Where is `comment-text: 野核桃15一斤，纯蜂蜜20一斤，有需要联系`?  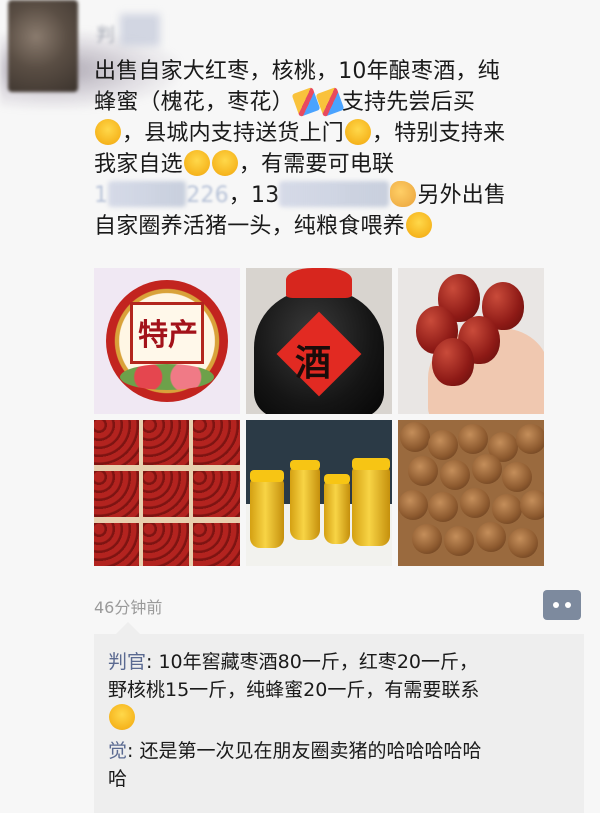
comment-text: 野核桃15一斤，纯蜂蜜20一斤，有需要联系 is located at coordinates (294, 690).